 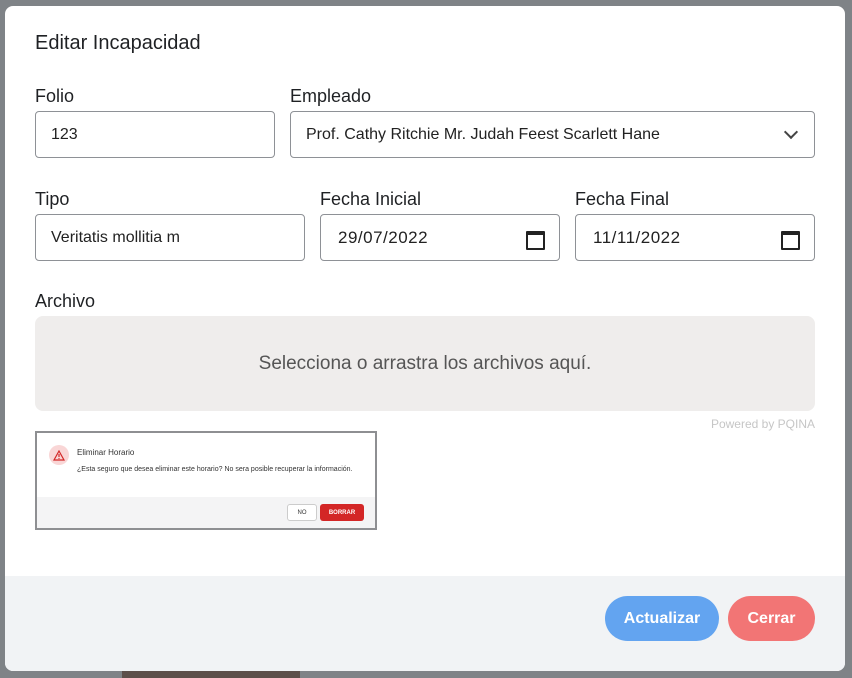 I want to click on fecha-inicial-label: Fecha Inicial, so click(x=371, y=199).